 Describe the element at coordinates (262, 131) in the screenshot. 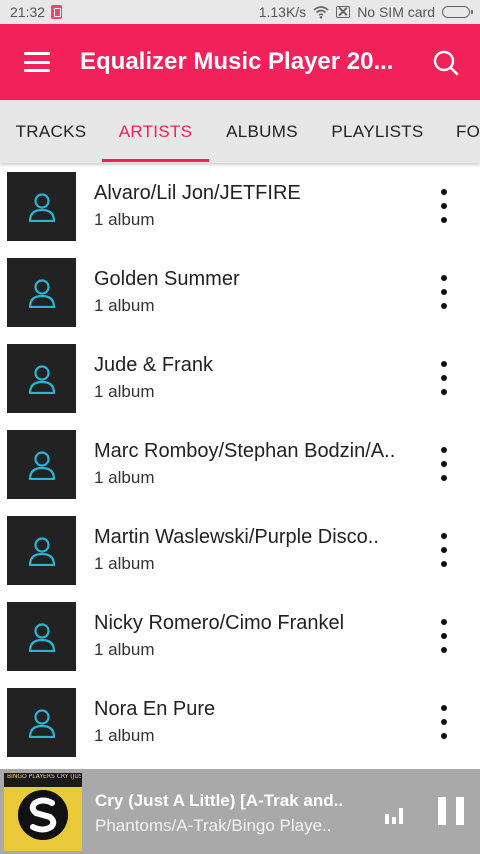

I see `tab-albums: ALBUMS` at that location.